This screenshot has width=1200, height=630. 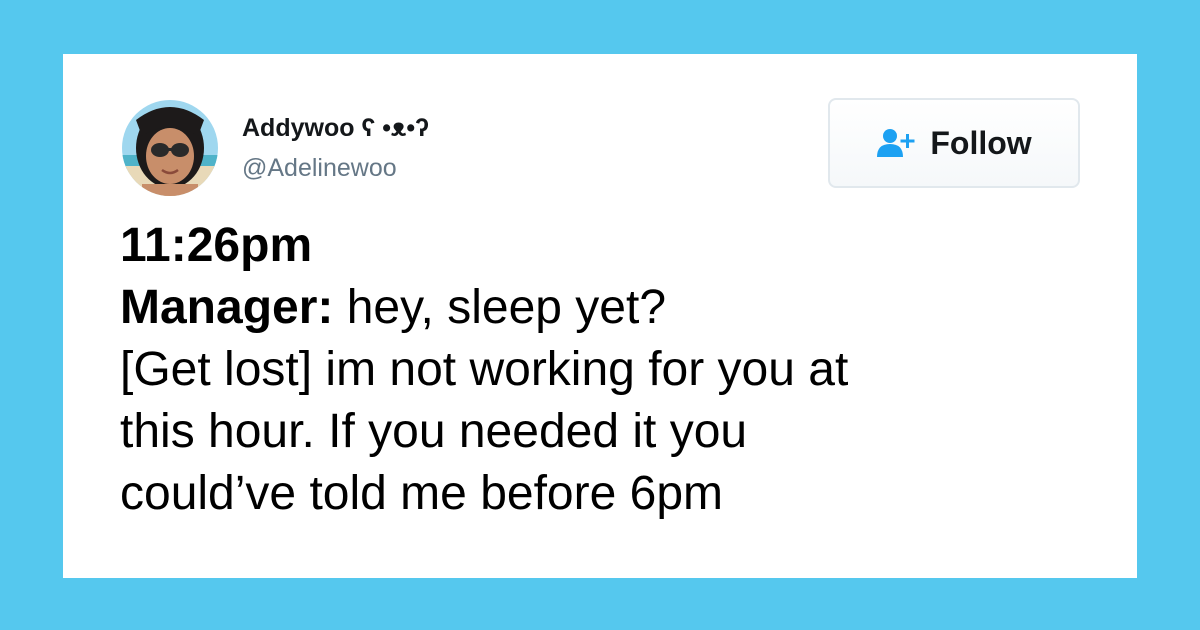 I want to click on user-handle: @Adelinewoo, so click(x=319, y=168).